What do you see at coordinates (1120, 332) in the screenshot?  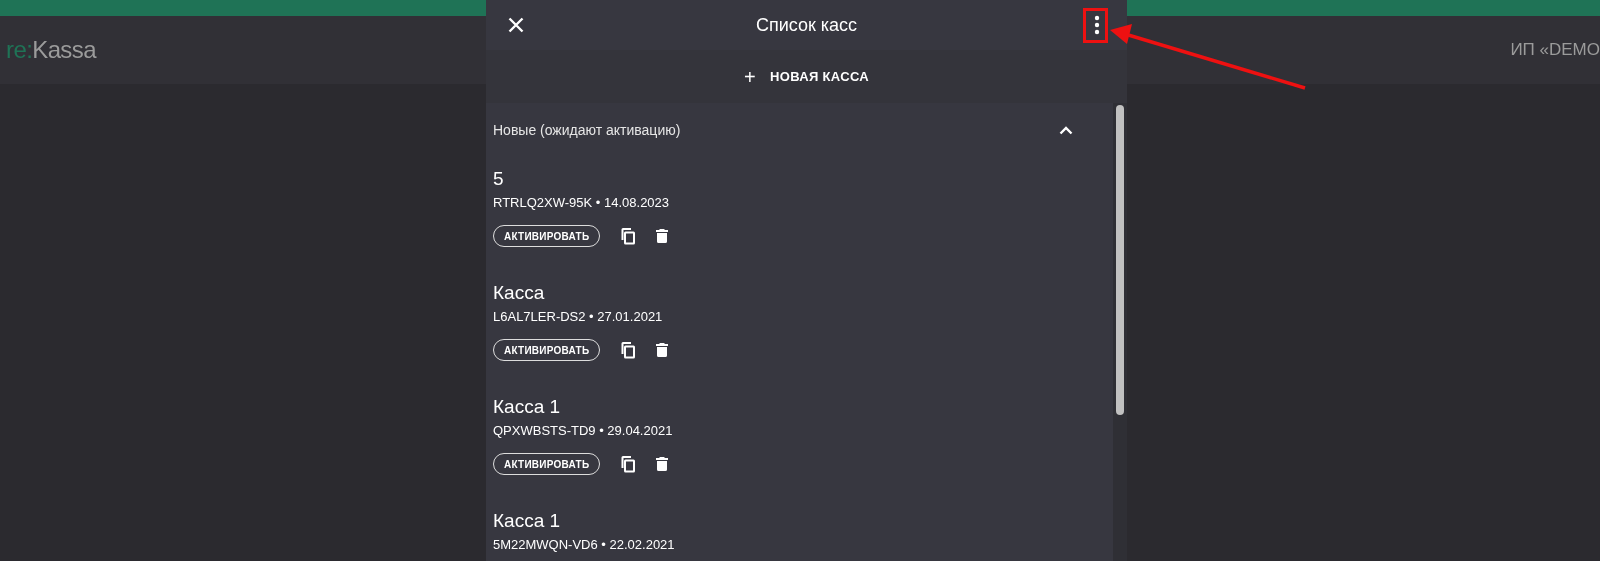 I see `scrollbar` at bounding box center [1120, 332].